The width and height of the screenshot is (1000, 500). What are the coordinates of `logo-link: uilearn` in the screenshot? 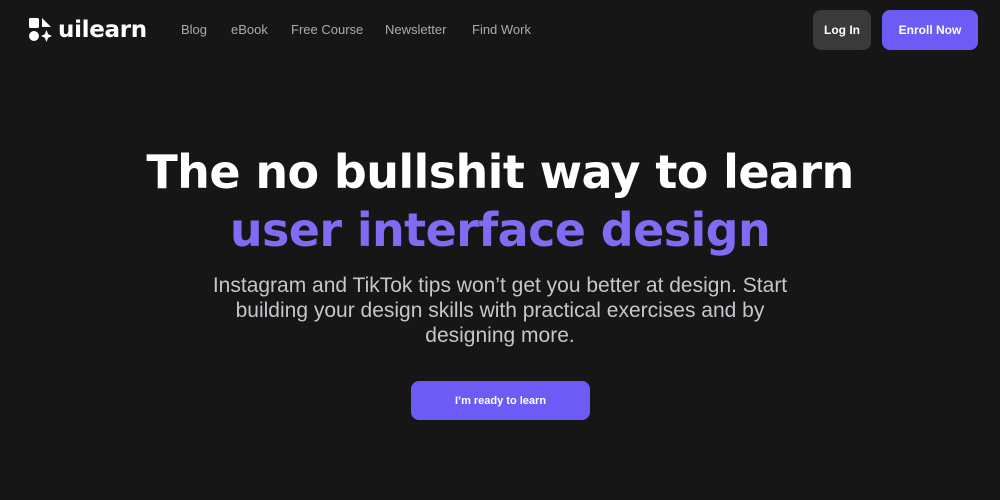 It's located at (87, 30).